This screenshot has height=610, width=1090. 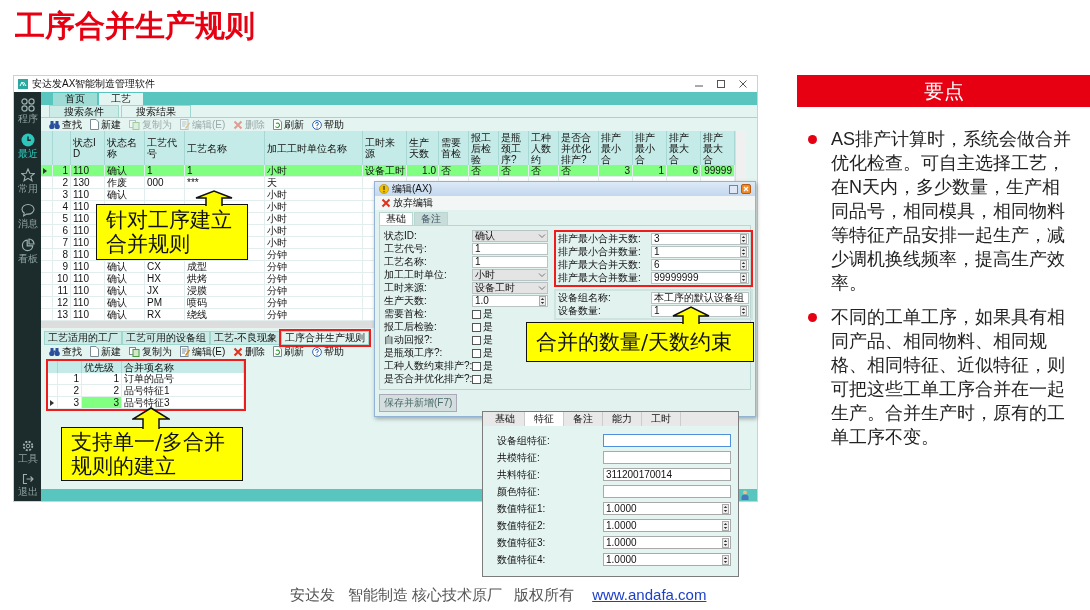 I want to click on save-button: 保存并新增(F7), so click(x=418, y=403).